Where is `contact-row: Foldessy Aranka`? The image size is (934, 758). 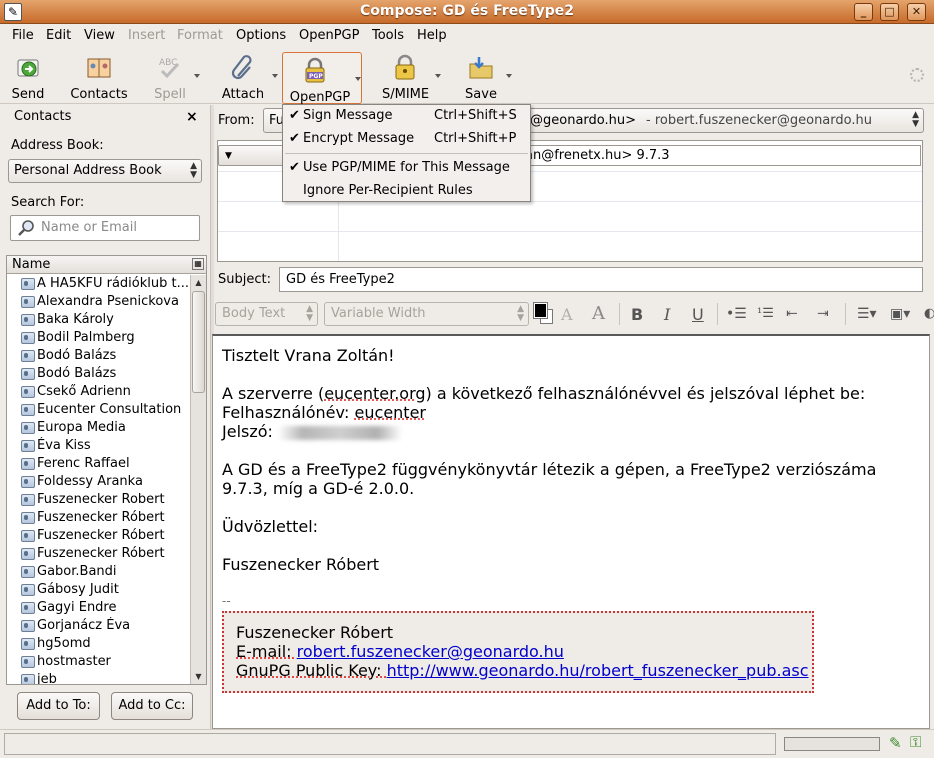 contact-row: Foldessy Aranka is located at coordinates (98, 482).